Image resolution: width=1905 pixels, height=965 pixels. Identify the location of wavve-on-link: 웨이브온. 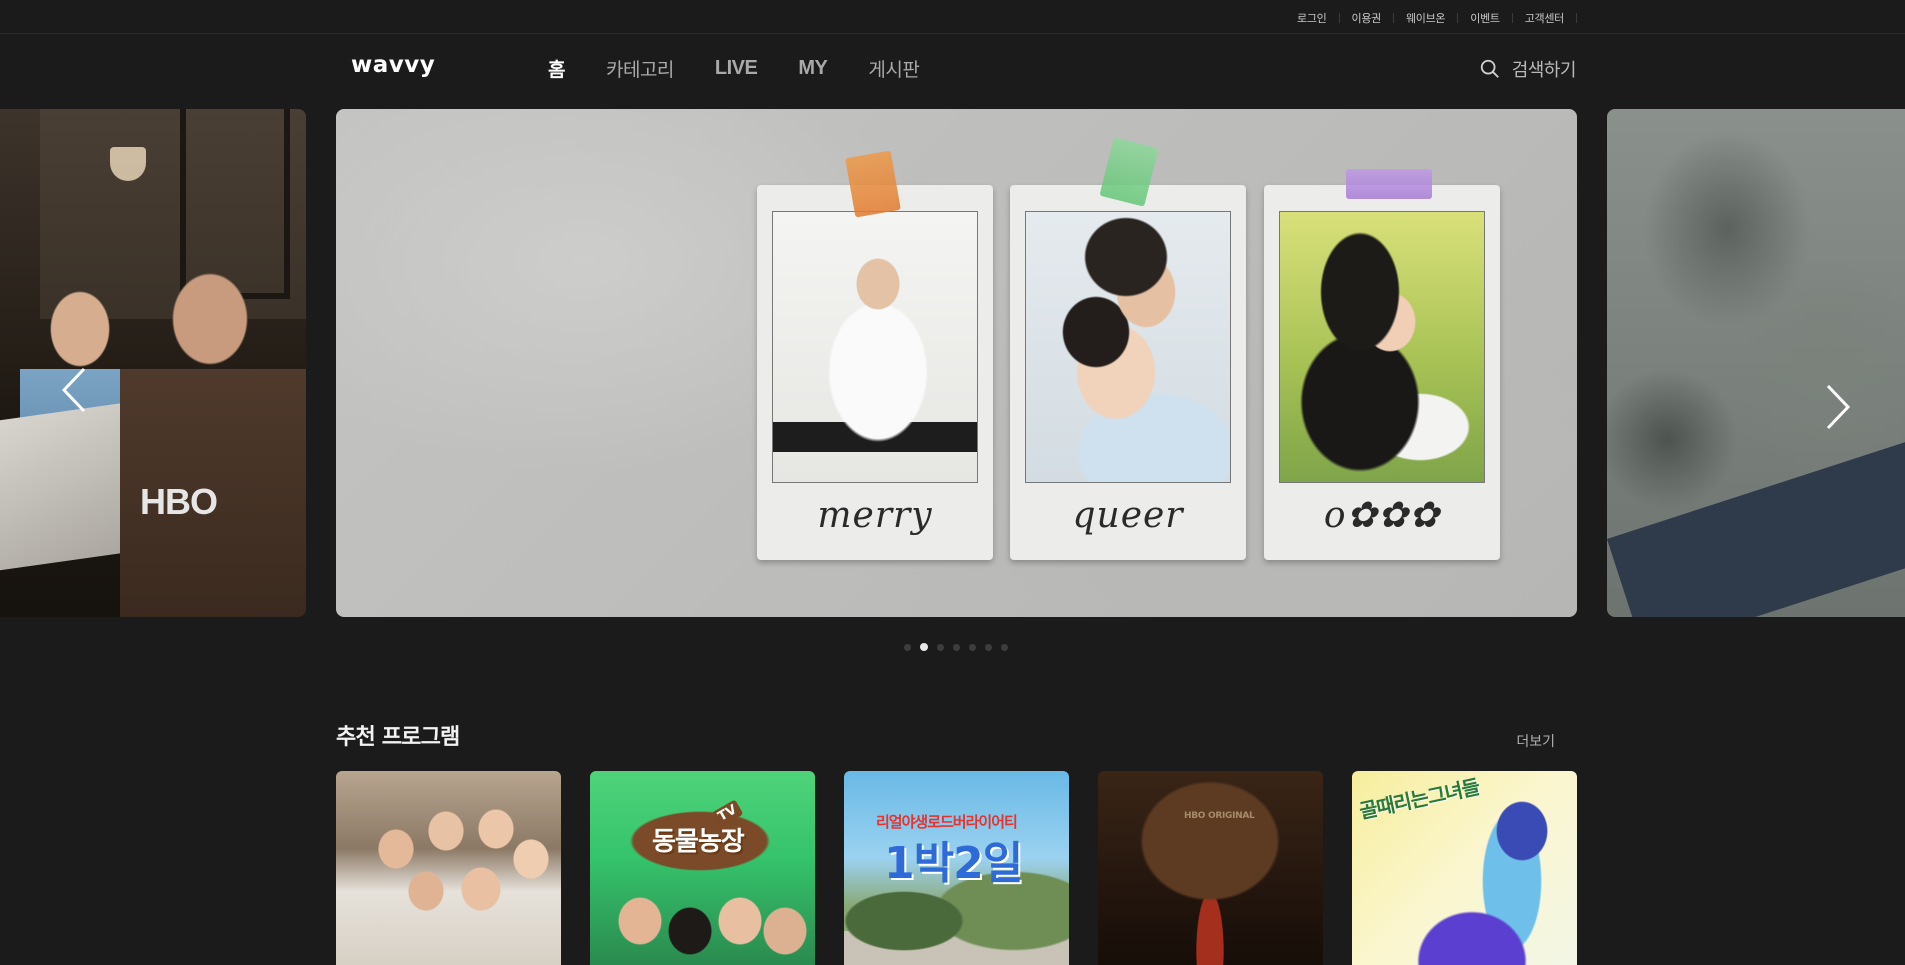
(1426, 18).